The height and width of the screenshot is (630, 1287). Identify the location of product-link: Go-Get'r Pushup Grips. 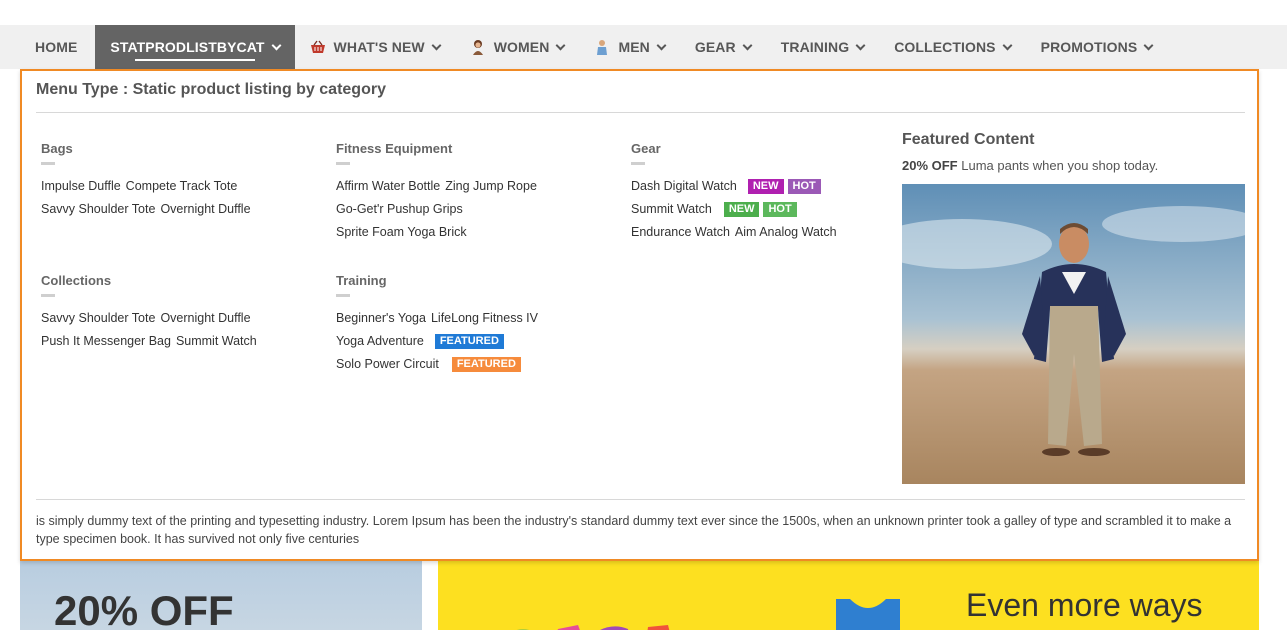
(399, 209).